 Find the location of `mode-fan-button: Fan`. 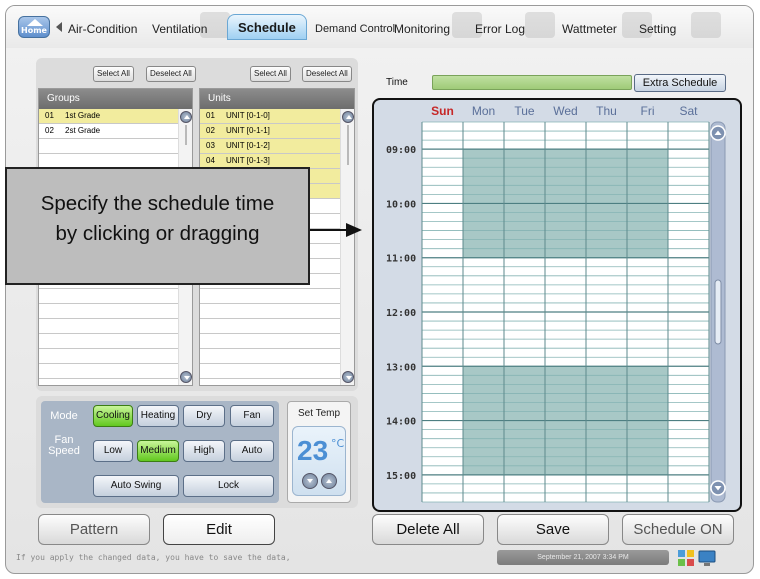

mode-fan-button: Fan is located at coordinates (252, 416).